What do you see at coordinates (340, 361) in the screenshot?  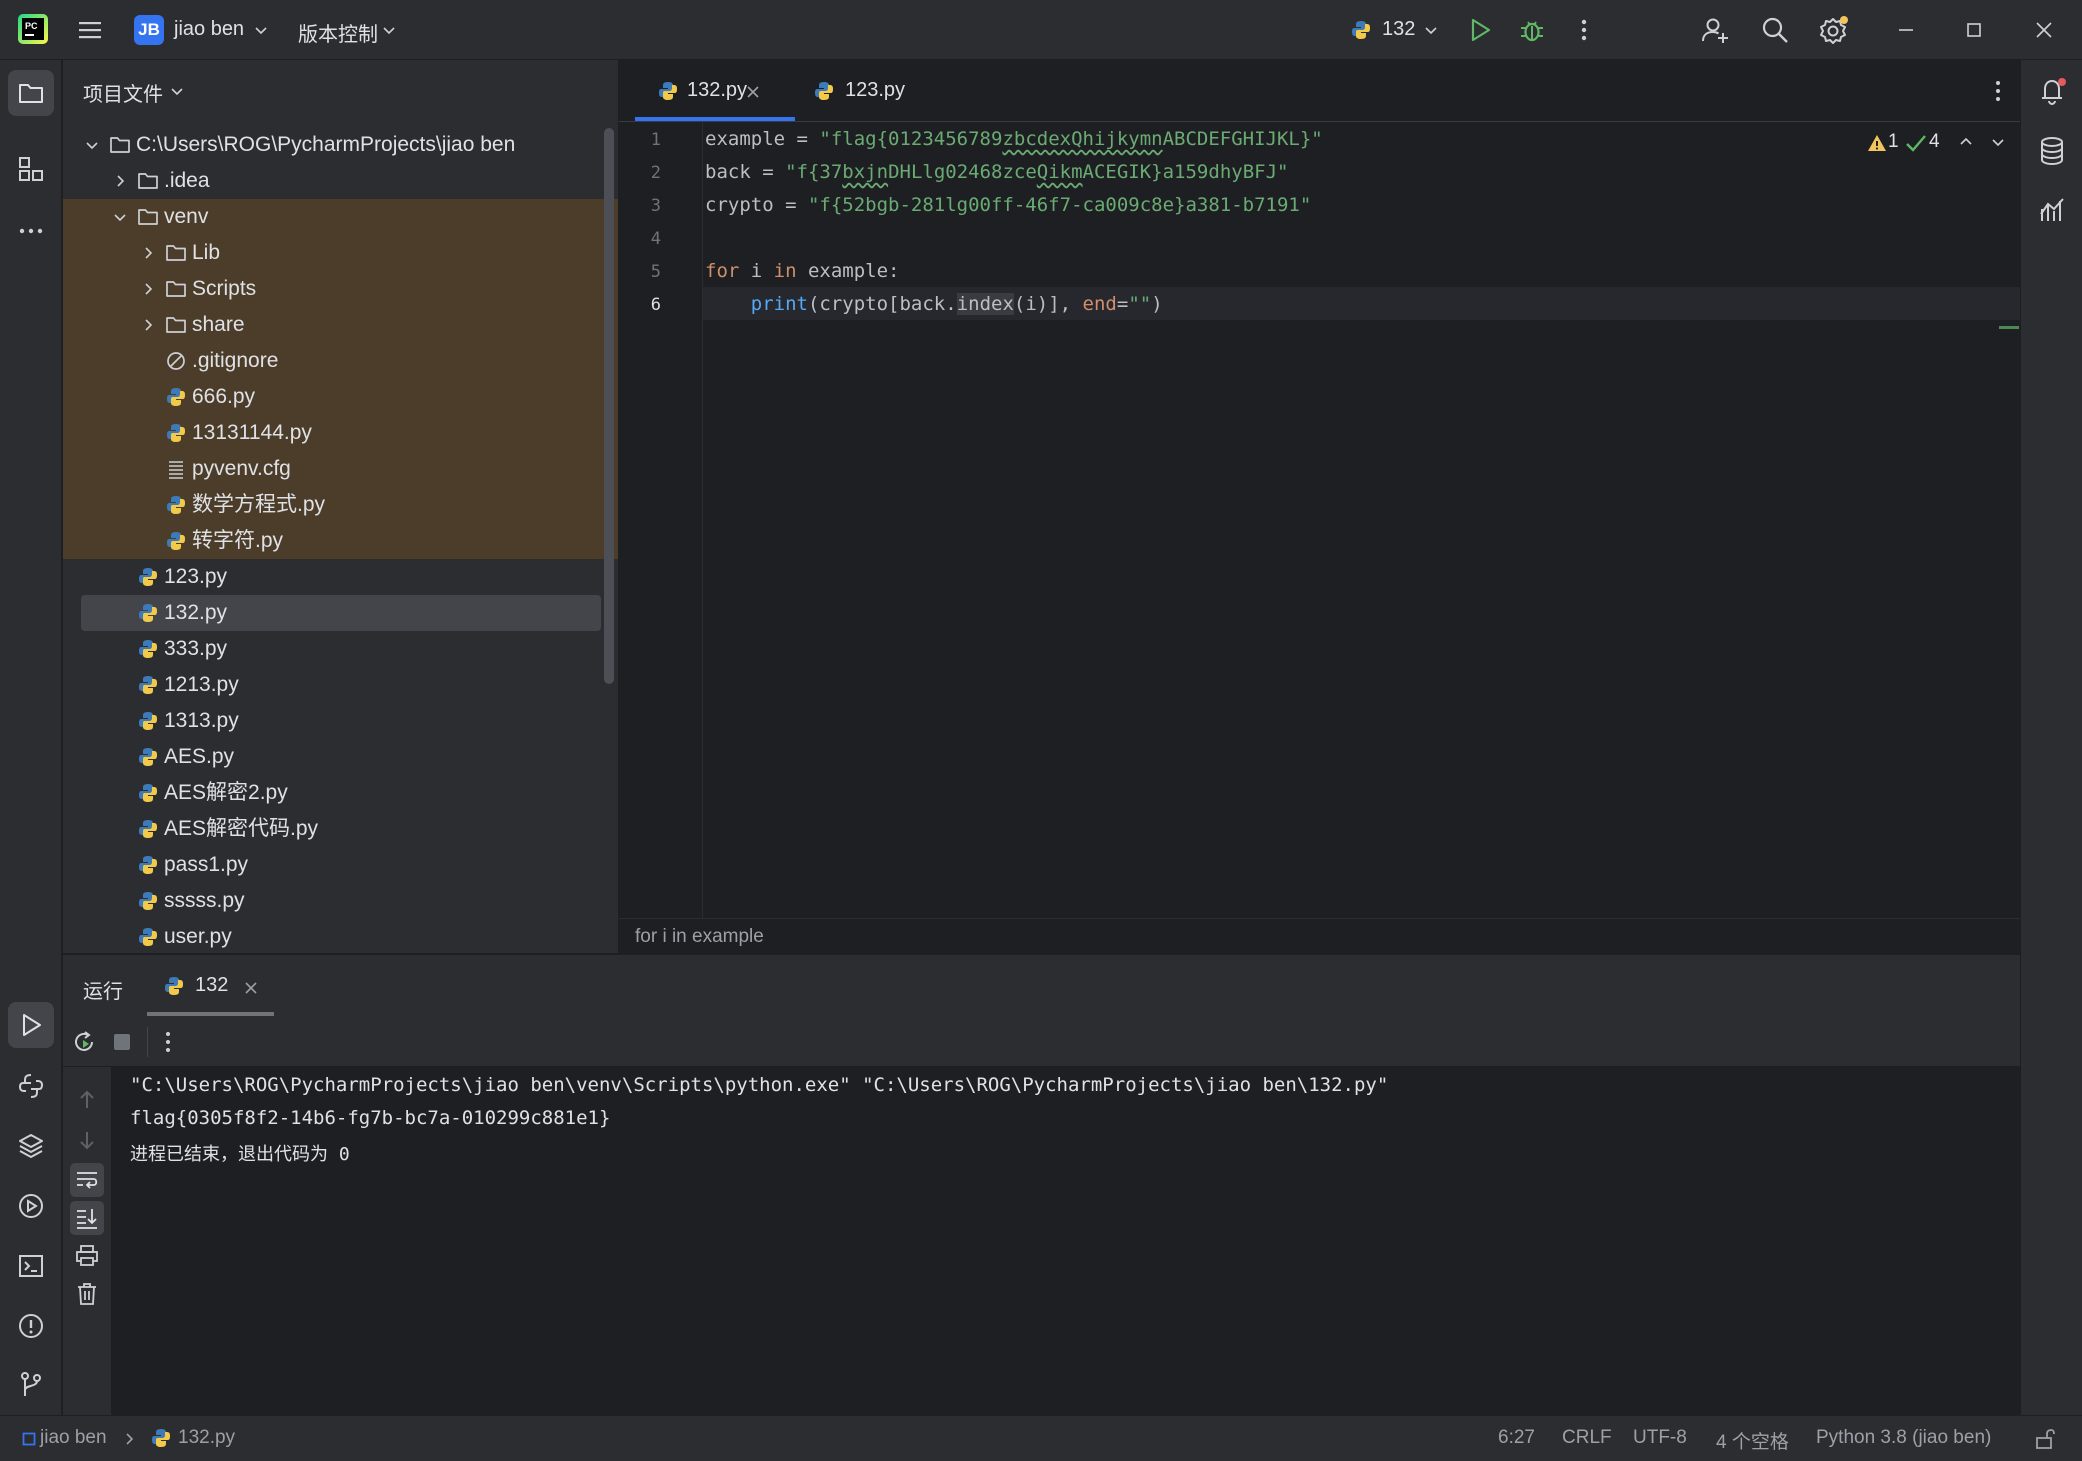 I see `tree-file-row: .gitignore` at bounding box center [340, 361].